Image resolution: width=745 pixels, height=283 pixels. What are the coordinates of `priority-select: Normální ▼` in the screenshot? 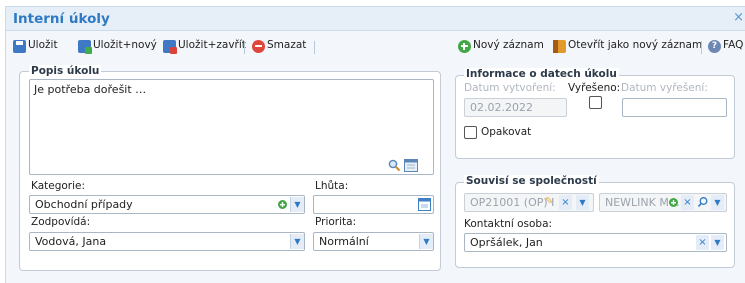 It's located at (373, 241).